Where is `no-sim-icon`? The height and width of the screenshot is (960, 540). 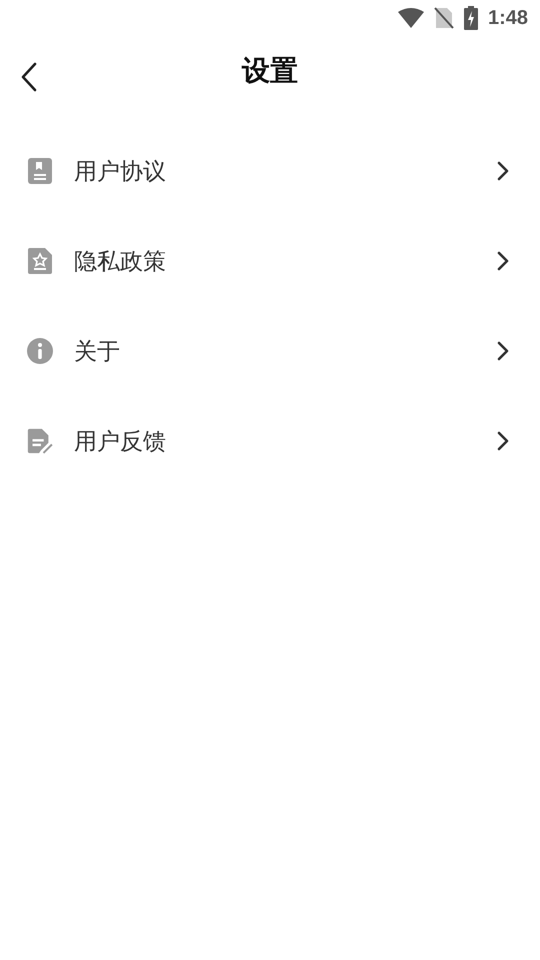
no-sim-icon is located at coordinates (444, 18).